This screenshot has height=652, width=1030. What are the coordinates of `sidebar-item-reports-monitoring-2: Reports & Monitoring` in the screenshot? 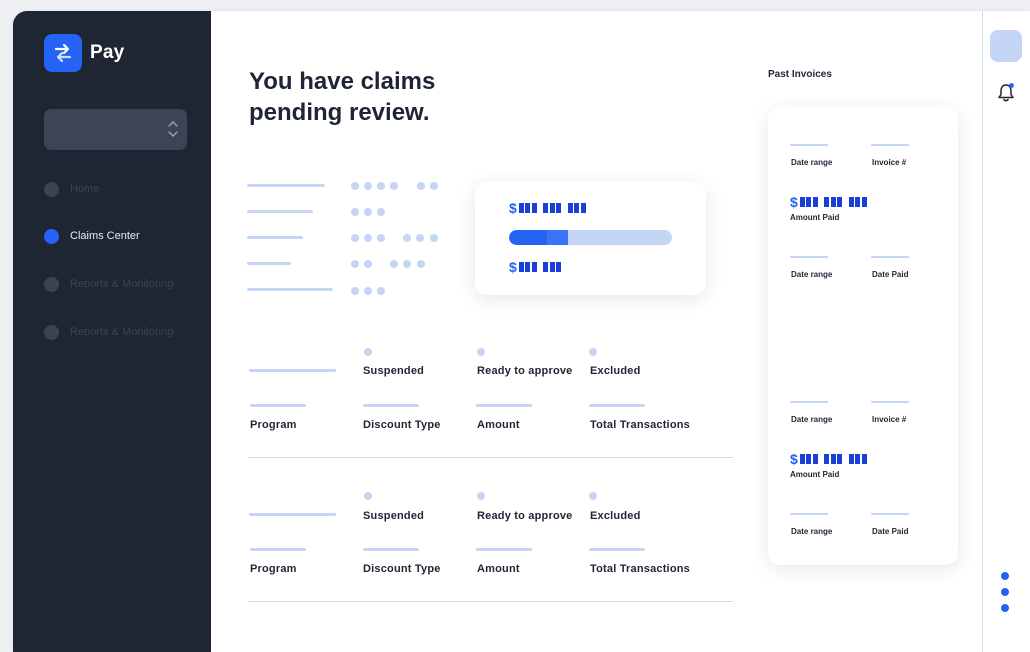 It's located at (124, 332).